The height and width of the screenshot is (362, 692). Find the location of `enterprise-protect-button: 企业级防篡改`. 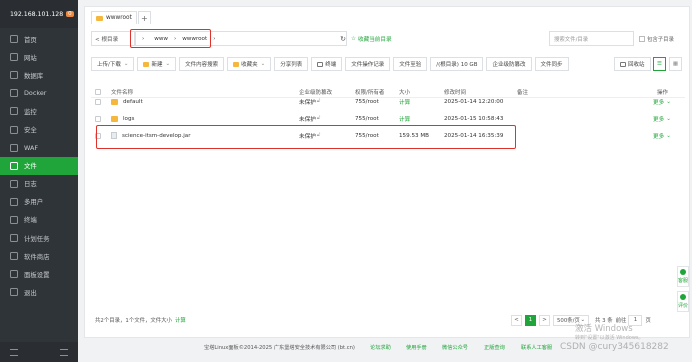

enterprise-protect-button: 企业级防篡改 is located at coordinates (509, 64).